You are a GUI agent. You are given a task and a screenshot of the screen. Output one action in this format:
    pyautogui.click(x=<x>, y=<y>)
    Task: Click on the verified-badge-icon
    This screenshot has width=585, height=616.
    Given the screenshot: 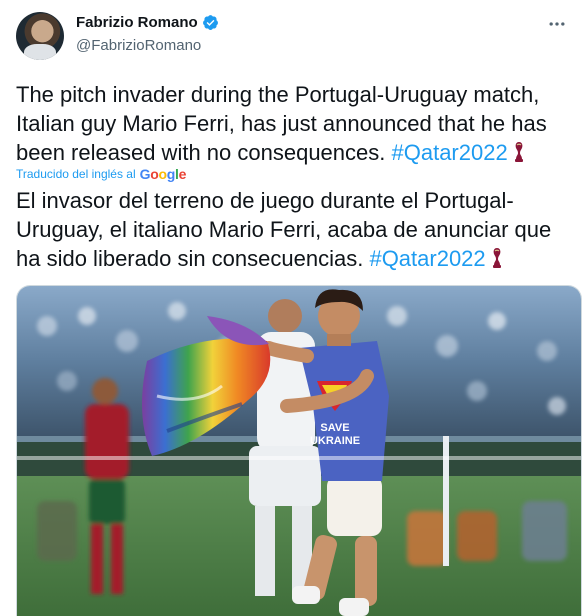 What is the action you would take?
    pyautogui.click(x=210, y=22)
    